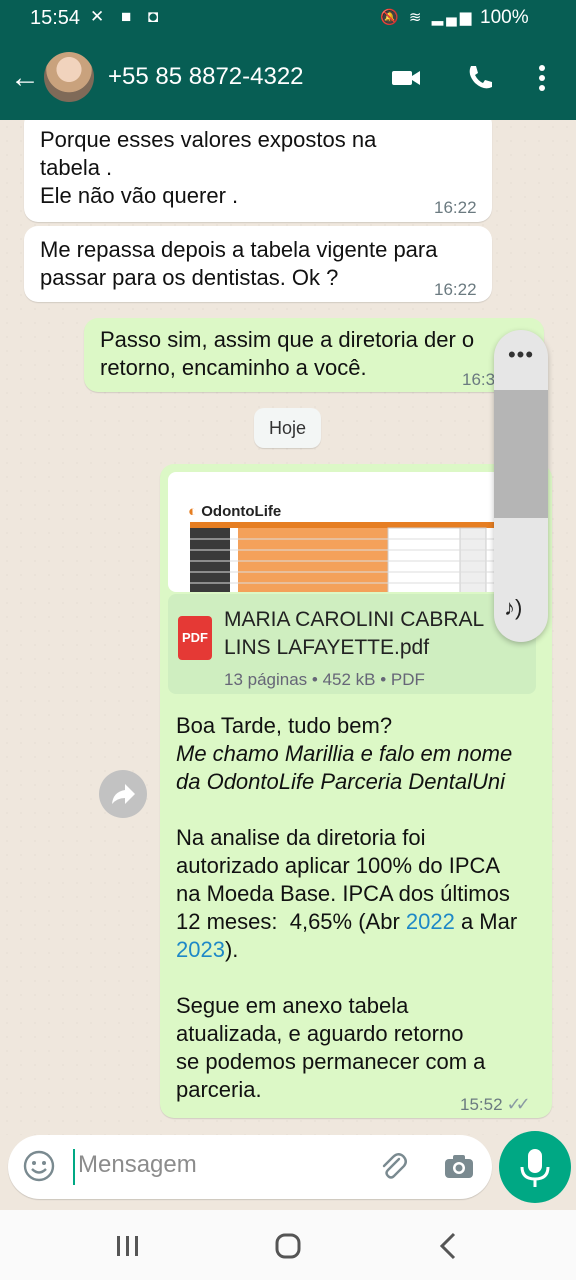 This screenshot has height=1280, width=576. I want to click on text-line: 2023)., so click(207, 949).